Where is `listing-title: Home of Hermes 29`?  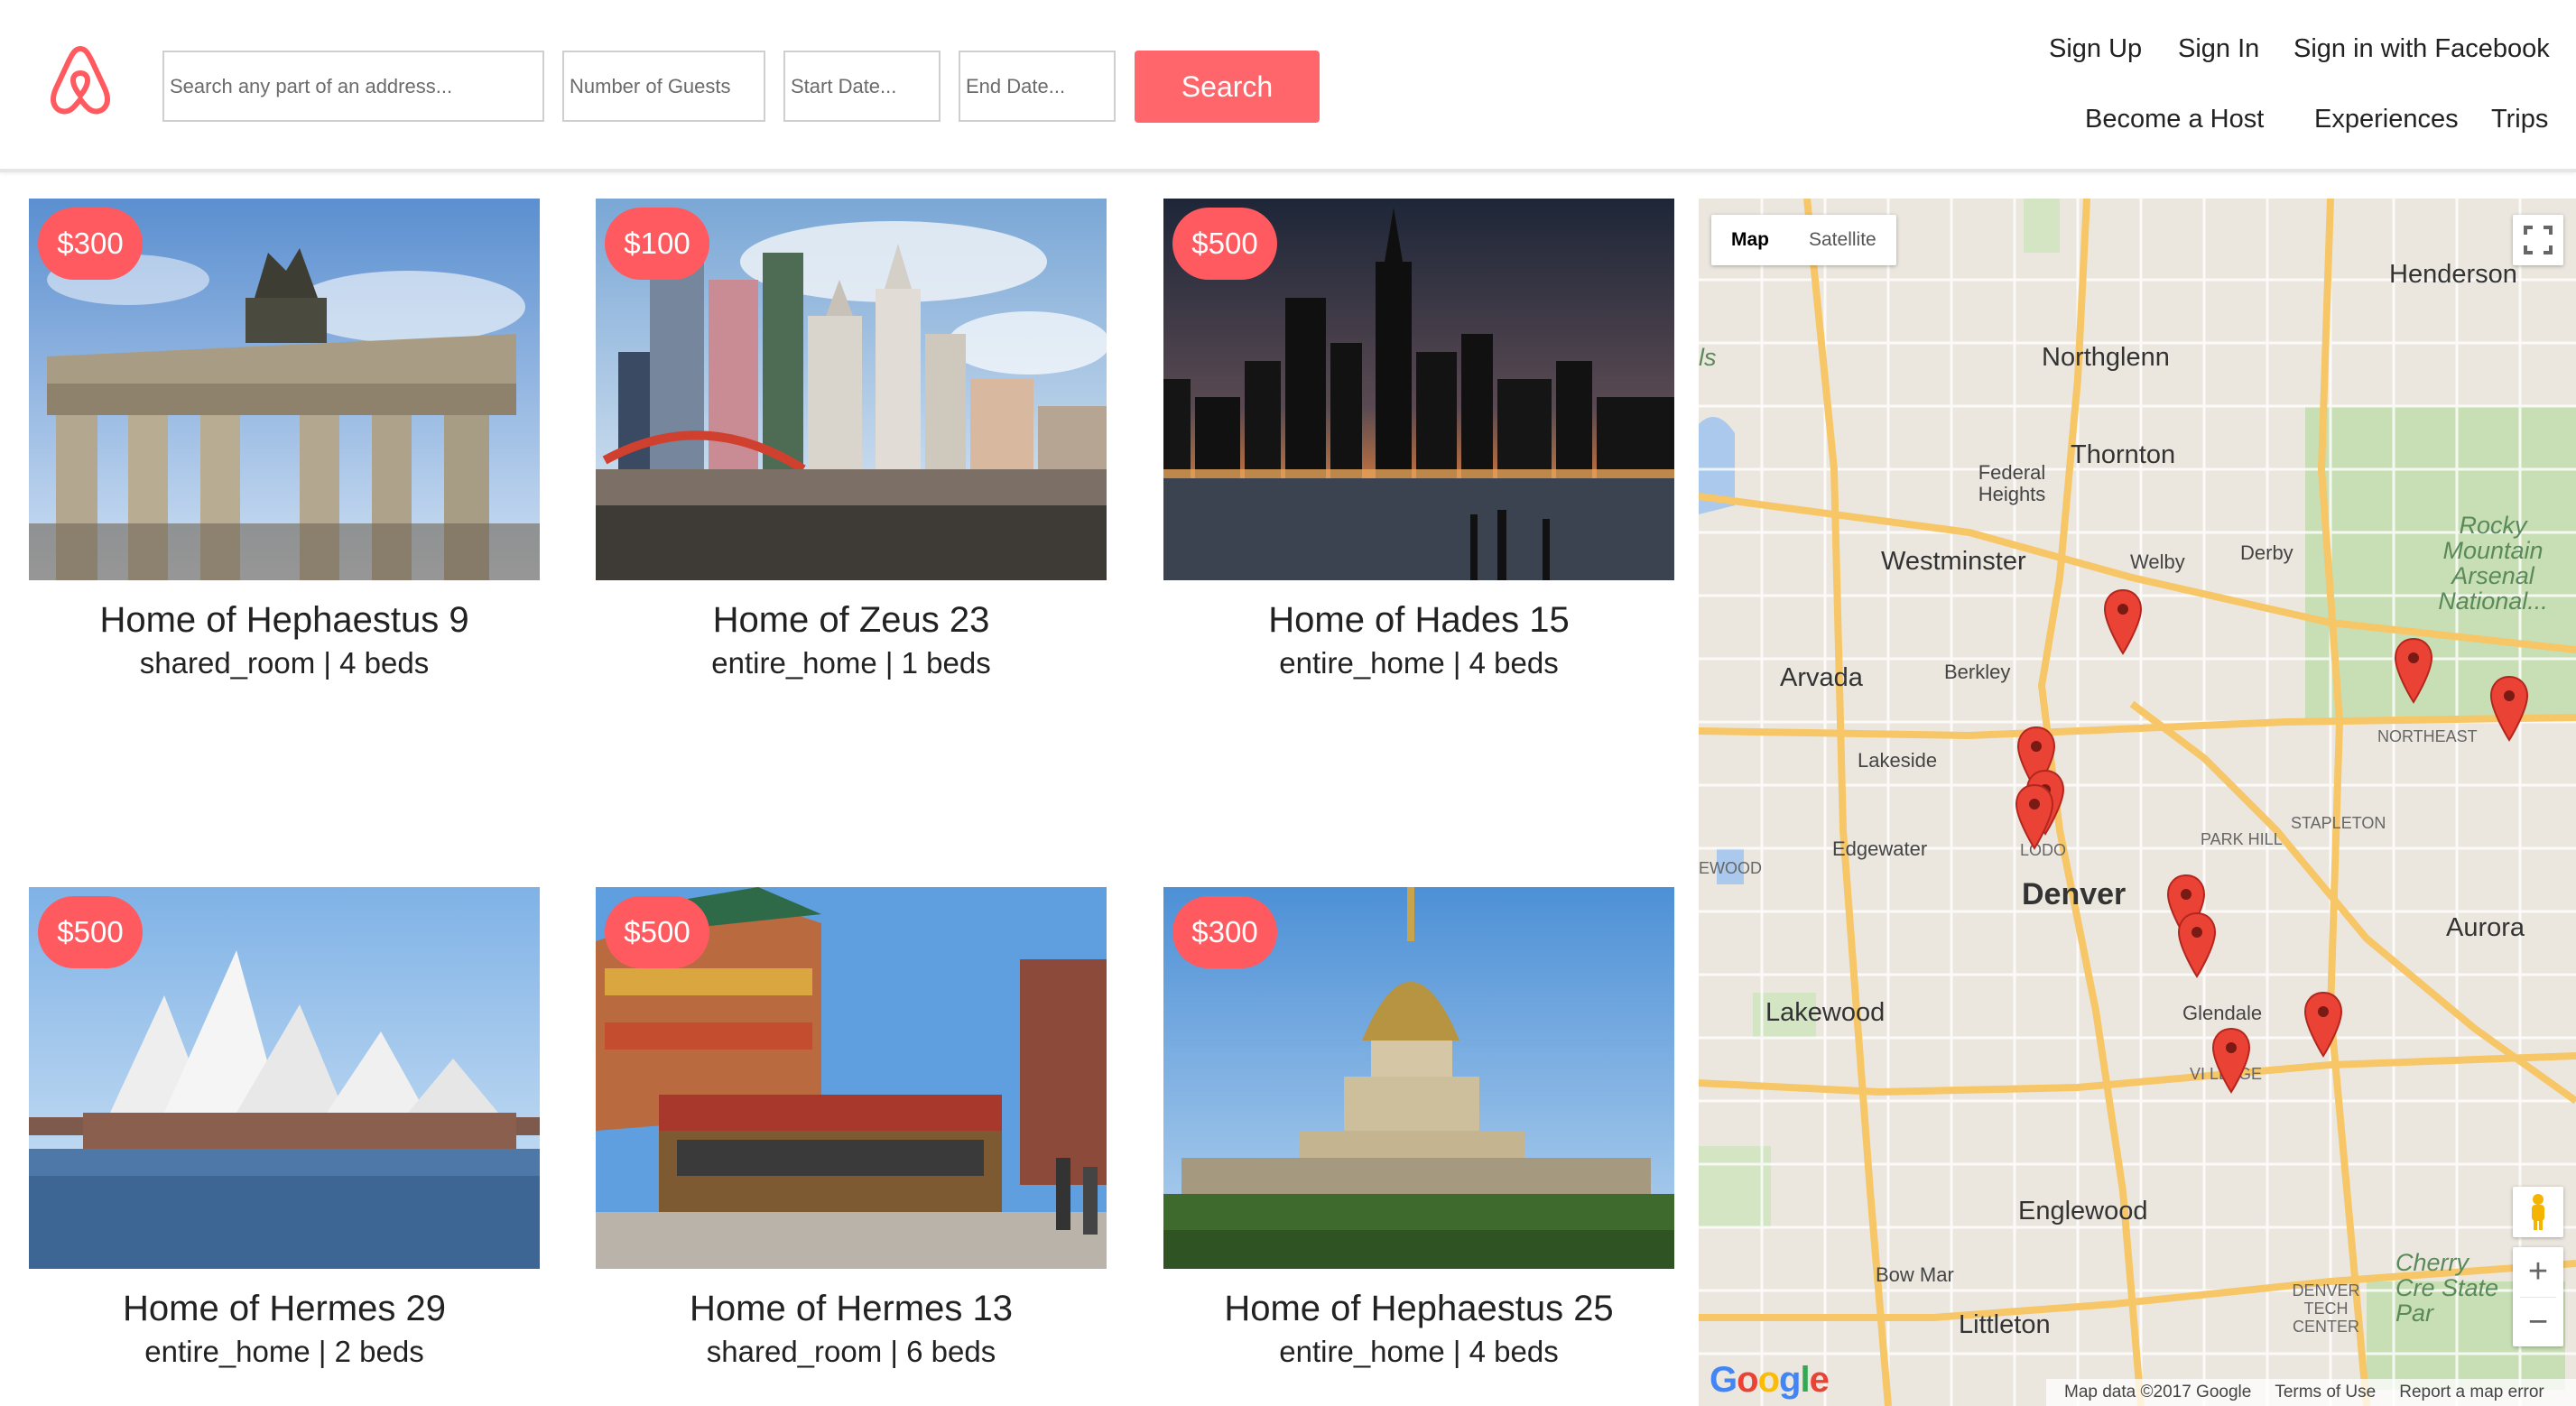
listing-title: Home of Hermes 29 is located at coordinates (284, 1309).